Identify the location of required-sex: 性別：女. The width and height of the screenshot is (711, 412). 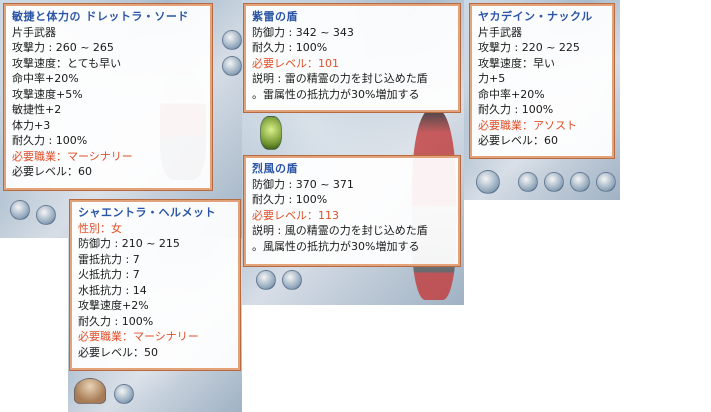
(100, 228).